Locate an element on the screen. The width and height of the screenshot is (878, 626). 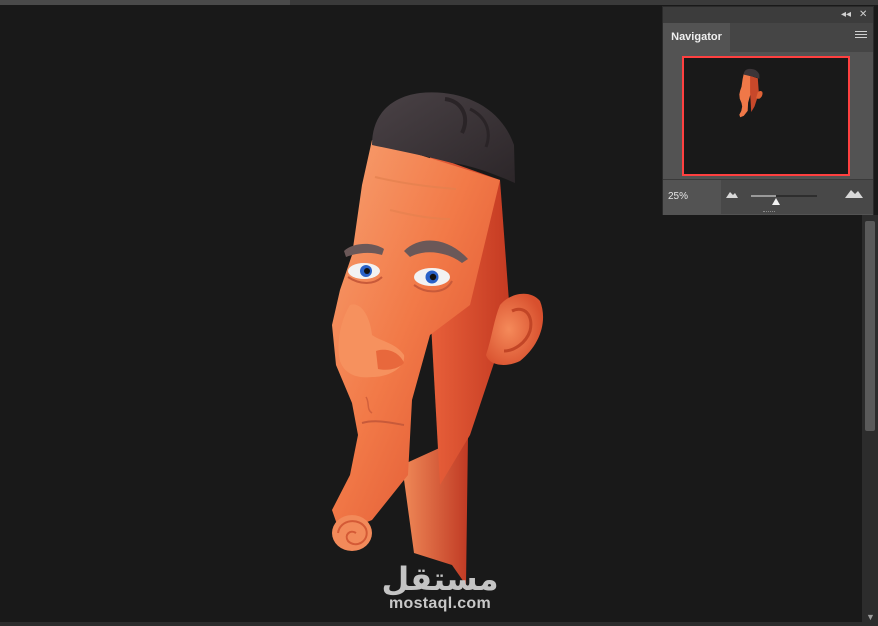
watermark: مستقل mostaql.com is located at coordinates (440, 587).